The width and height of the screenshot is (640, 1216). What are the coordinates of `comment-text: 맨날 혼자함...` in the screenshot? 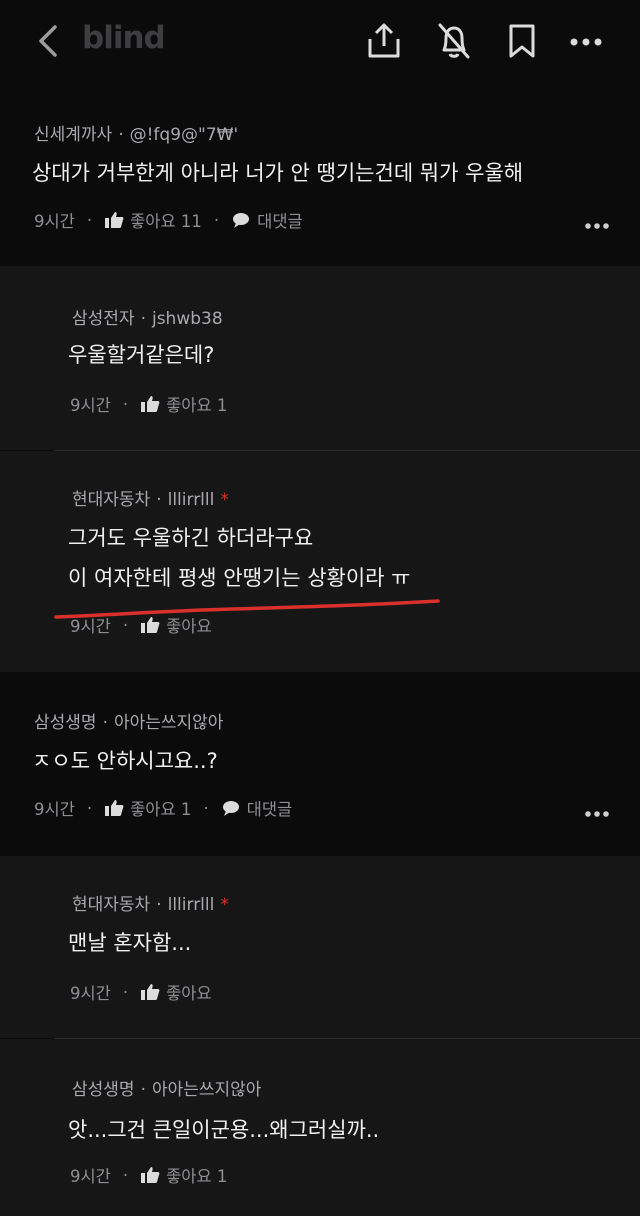 It's located at (130, 943).